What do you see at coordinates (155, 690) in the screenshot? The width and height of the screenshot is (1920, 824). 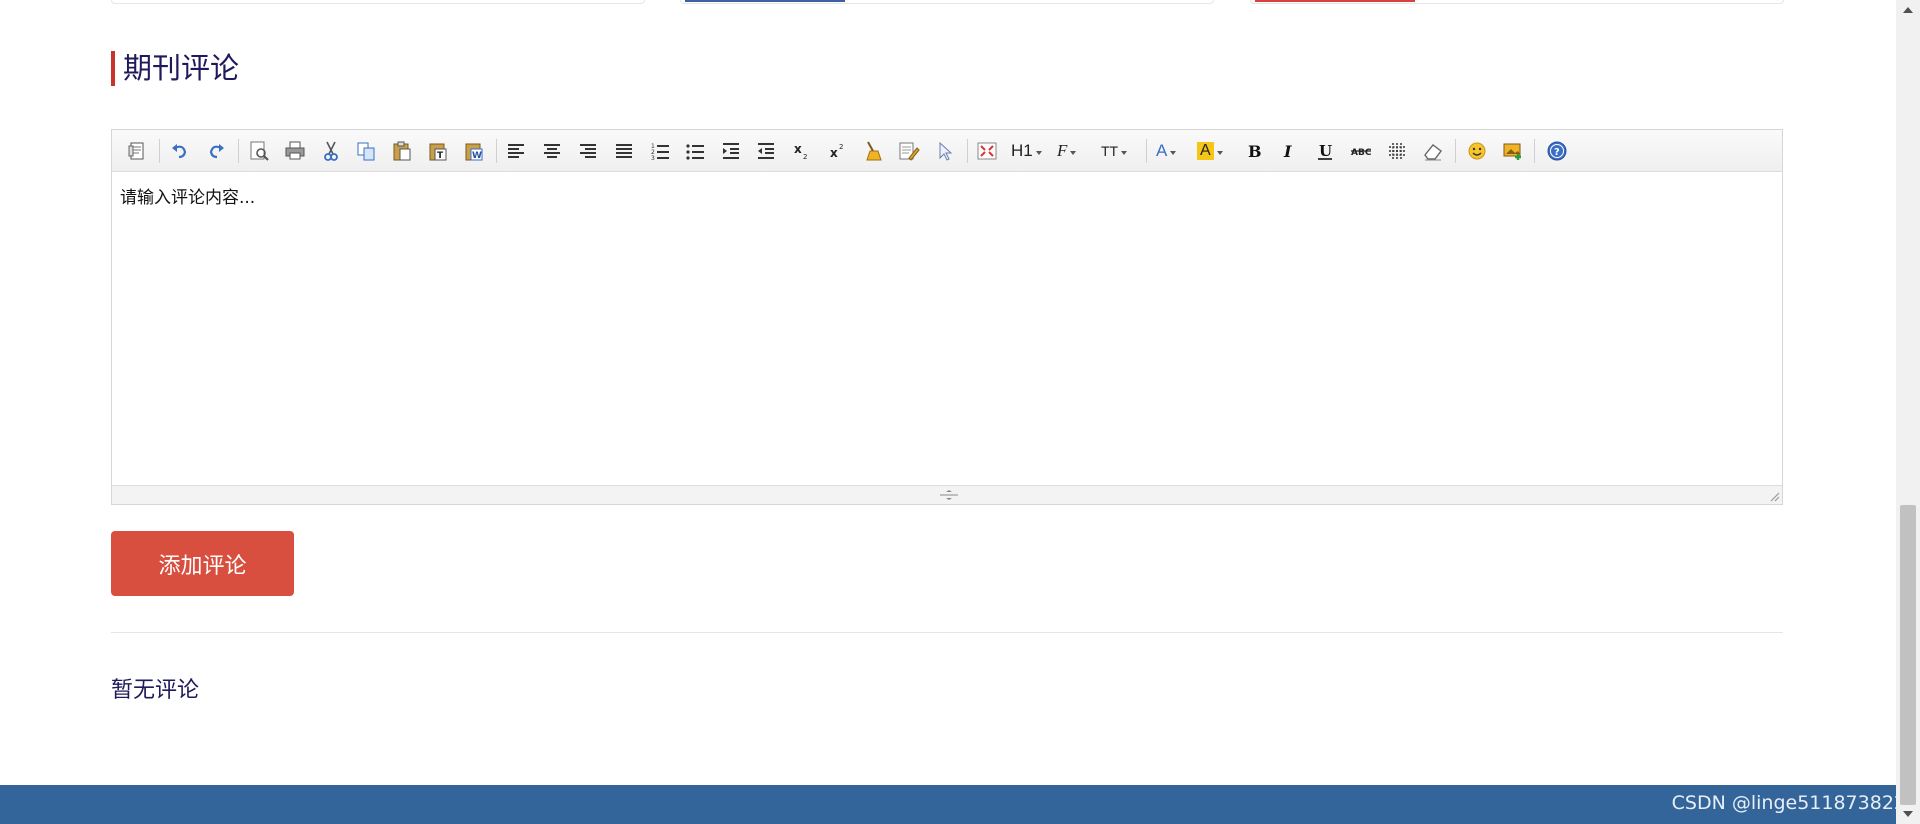 I see `no-comment-text: 暂无评论` at bounding box center [155, 690].